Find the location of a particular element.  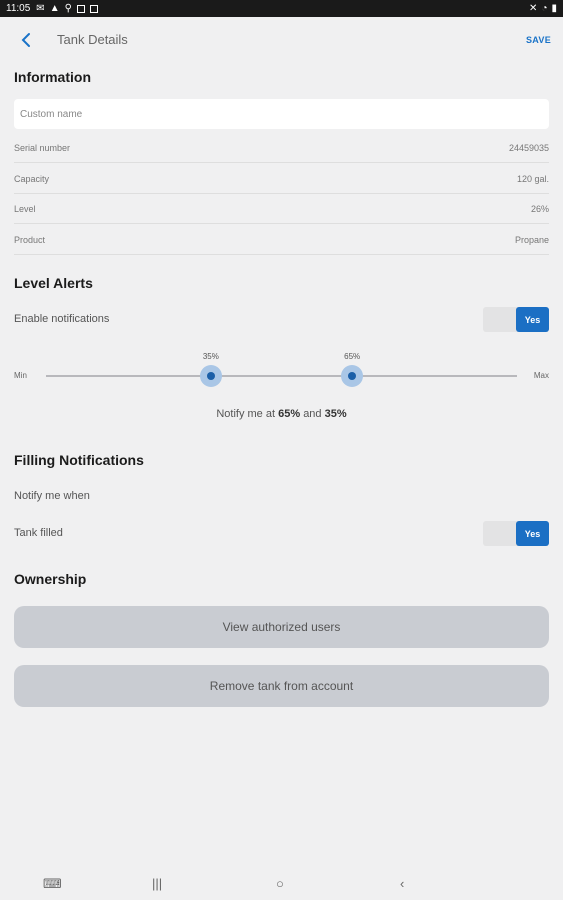

save-button: SAVE is located at coordinates (538, 40).